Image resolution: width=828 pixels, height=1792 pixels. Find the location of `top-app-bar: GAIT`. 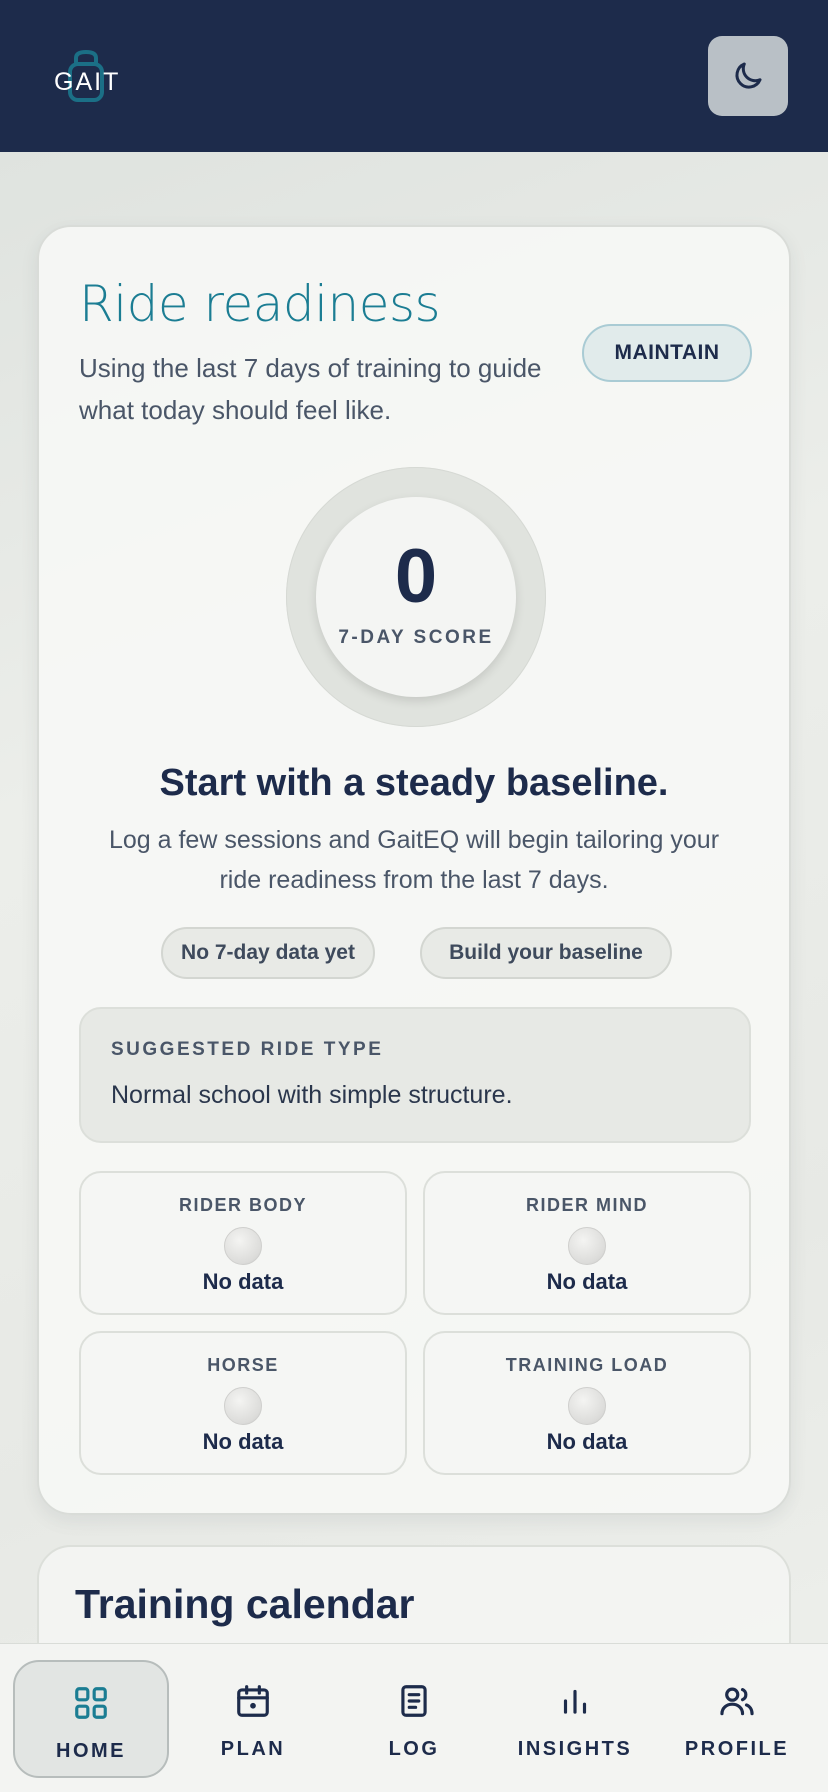

top-app-bar: GAIT is located at coordinates (414, 76).